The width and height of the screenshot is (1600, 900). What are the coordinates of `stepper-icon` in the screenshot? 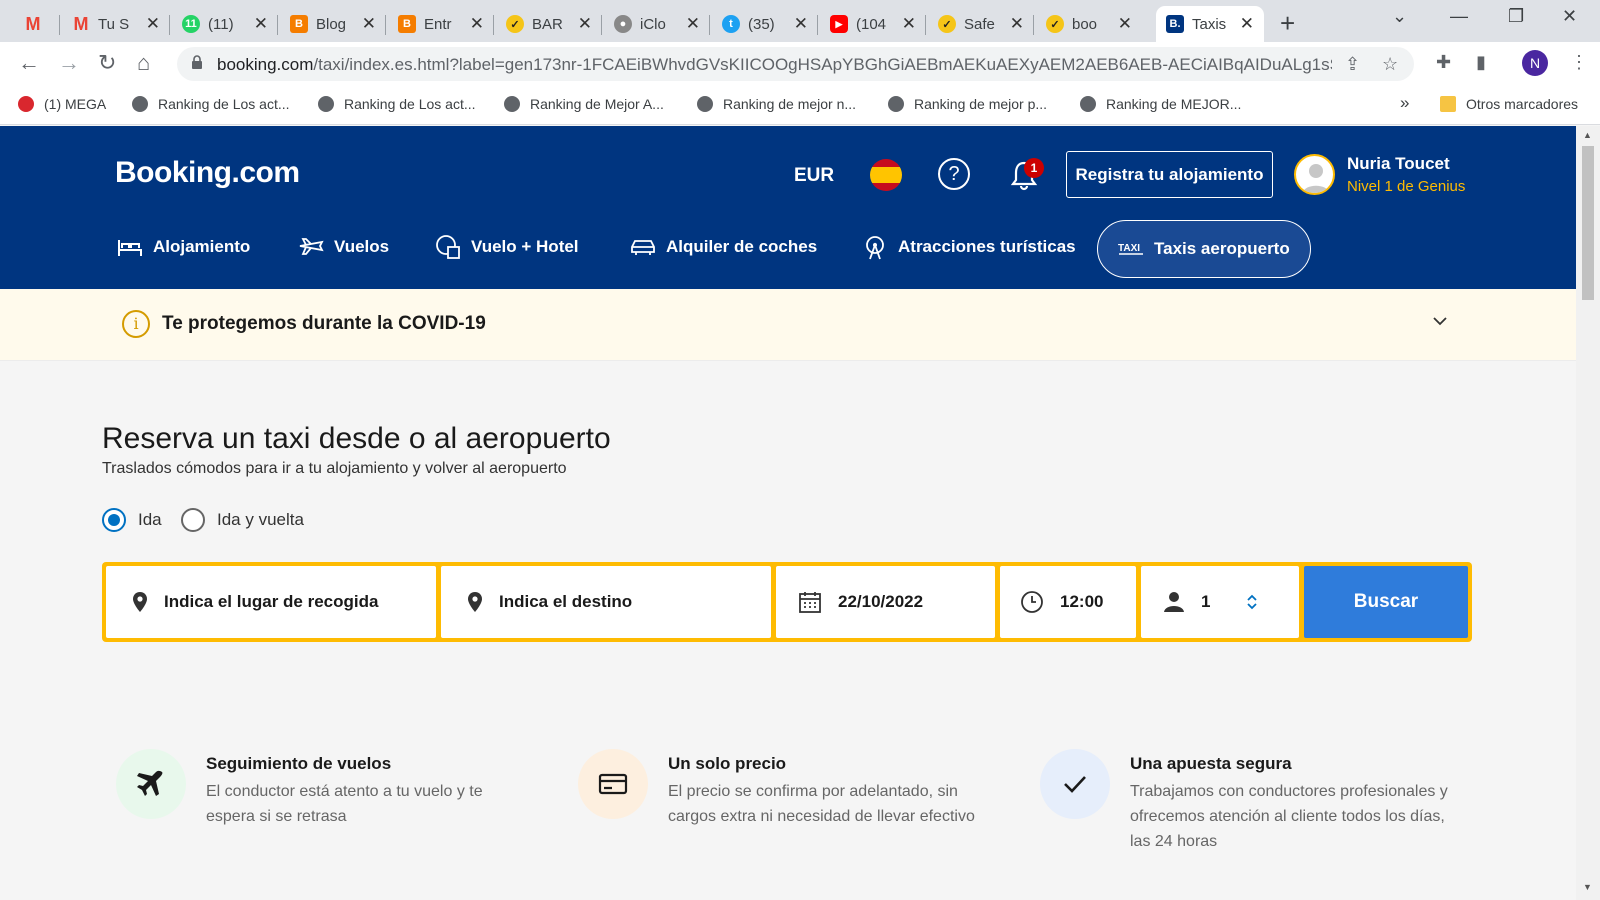 It's located at (1252, 602).